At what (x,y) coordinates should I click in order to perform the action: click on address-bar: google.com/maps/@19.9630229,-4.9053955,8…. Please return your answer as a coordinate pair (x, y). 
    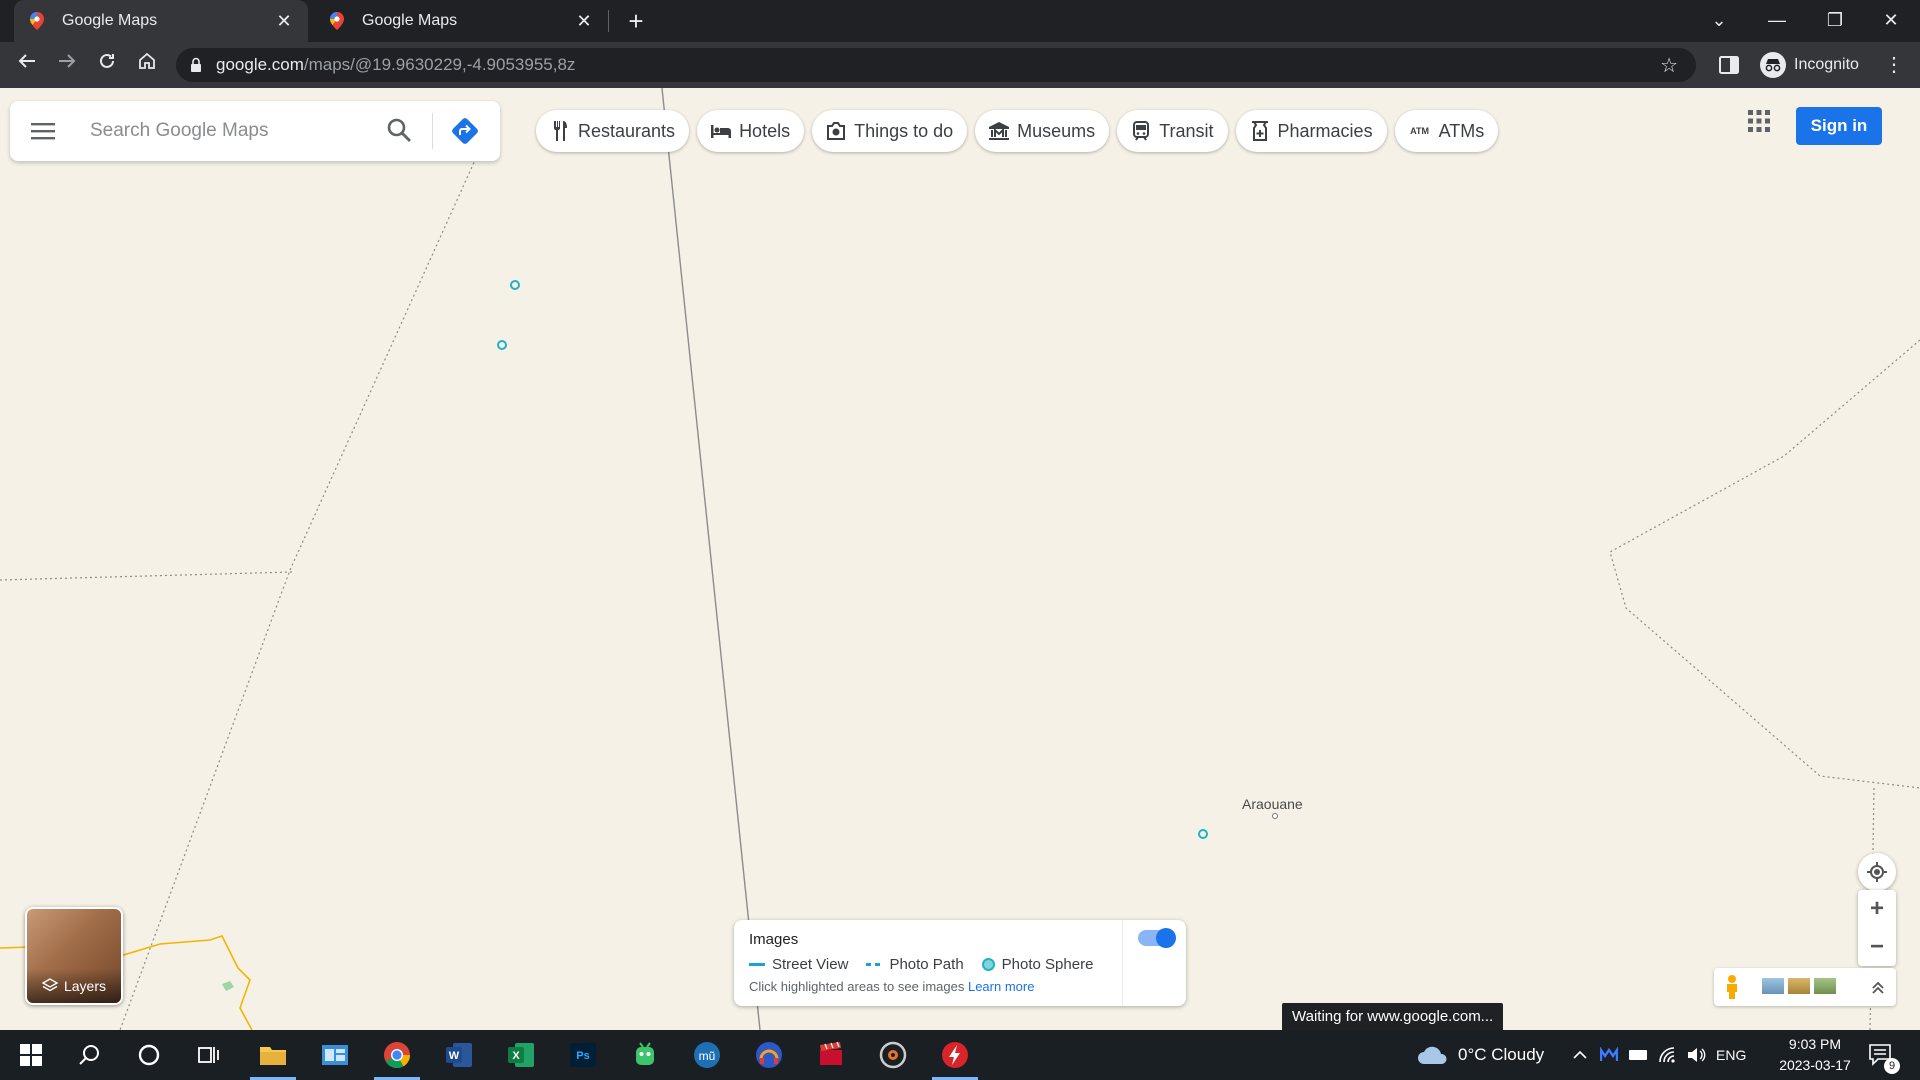
    Looking at the image, I should click on (936, 65).